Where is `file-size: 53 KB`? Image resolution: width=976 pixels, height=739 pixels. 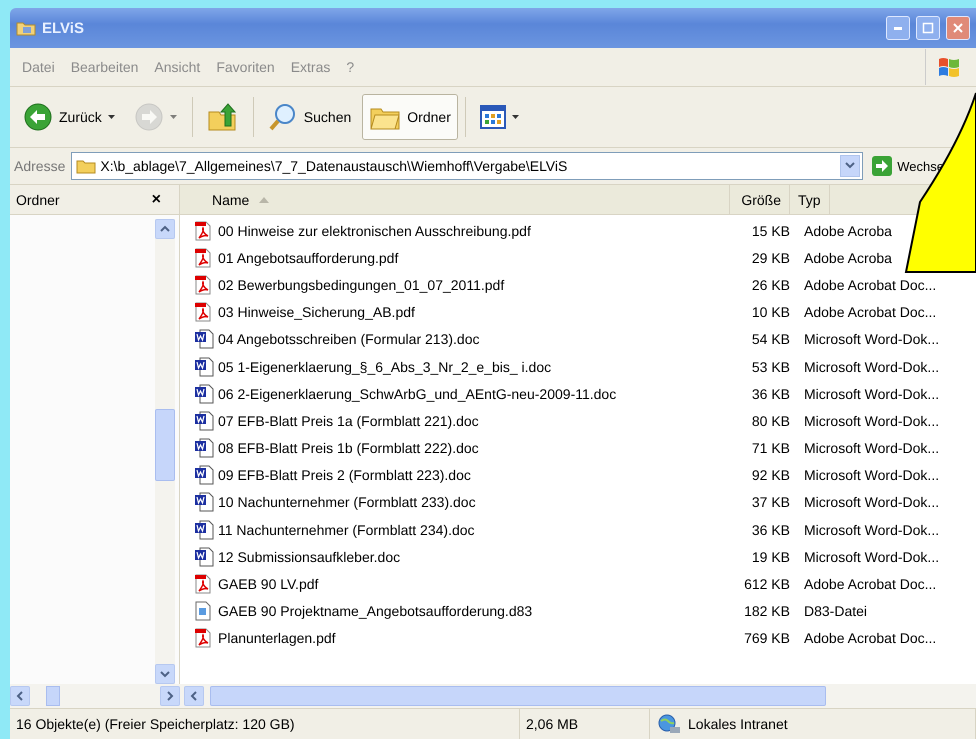
file-size: 53 KB is located at coordinates (770, 366).